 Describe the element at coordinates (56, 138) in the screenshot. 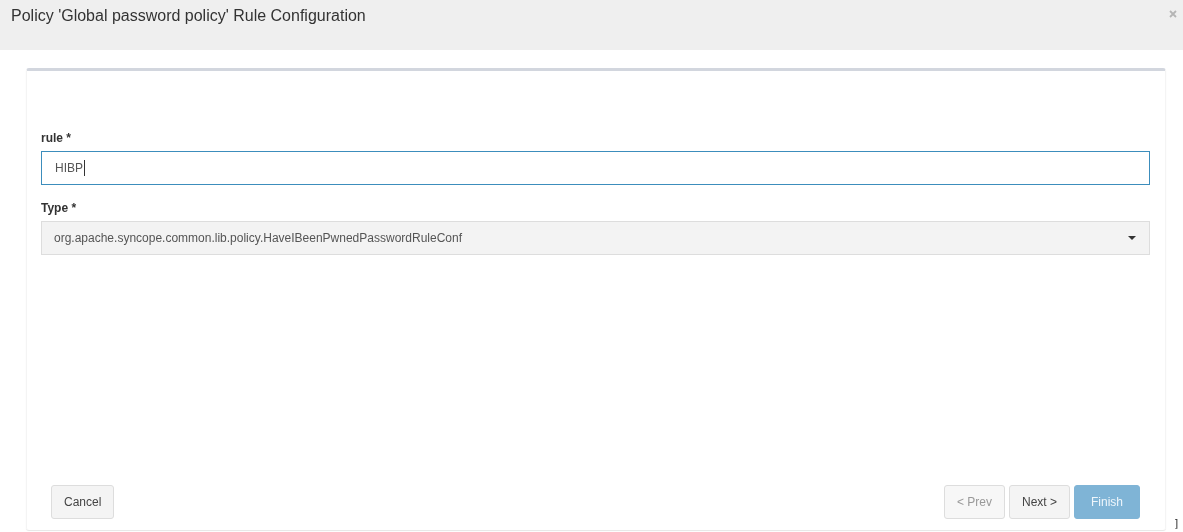

I see `field-label: rule *` at that location.